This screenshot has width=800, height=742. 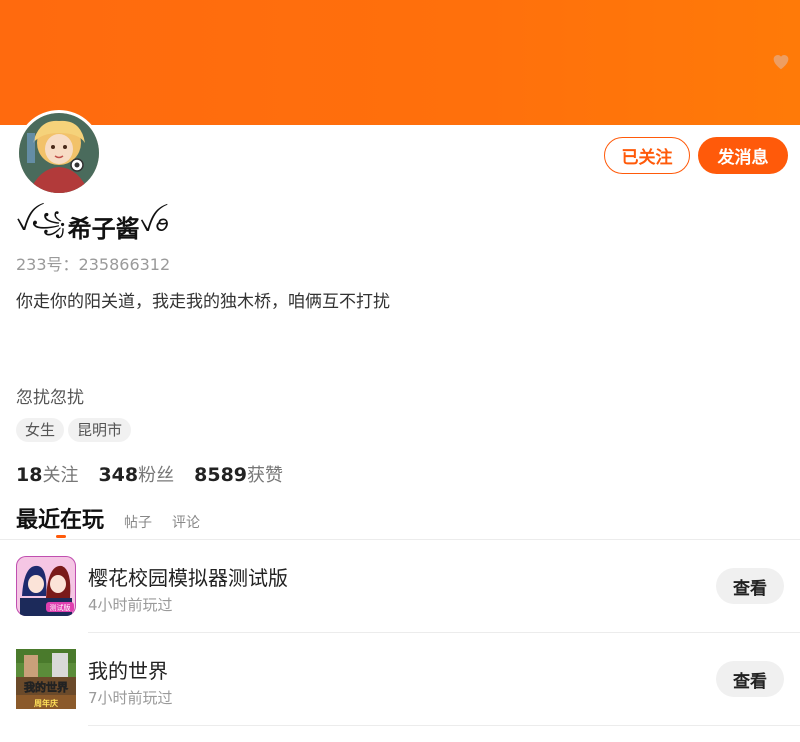 I want to click on svg-text: 测试版, so click(x=60, y=607).